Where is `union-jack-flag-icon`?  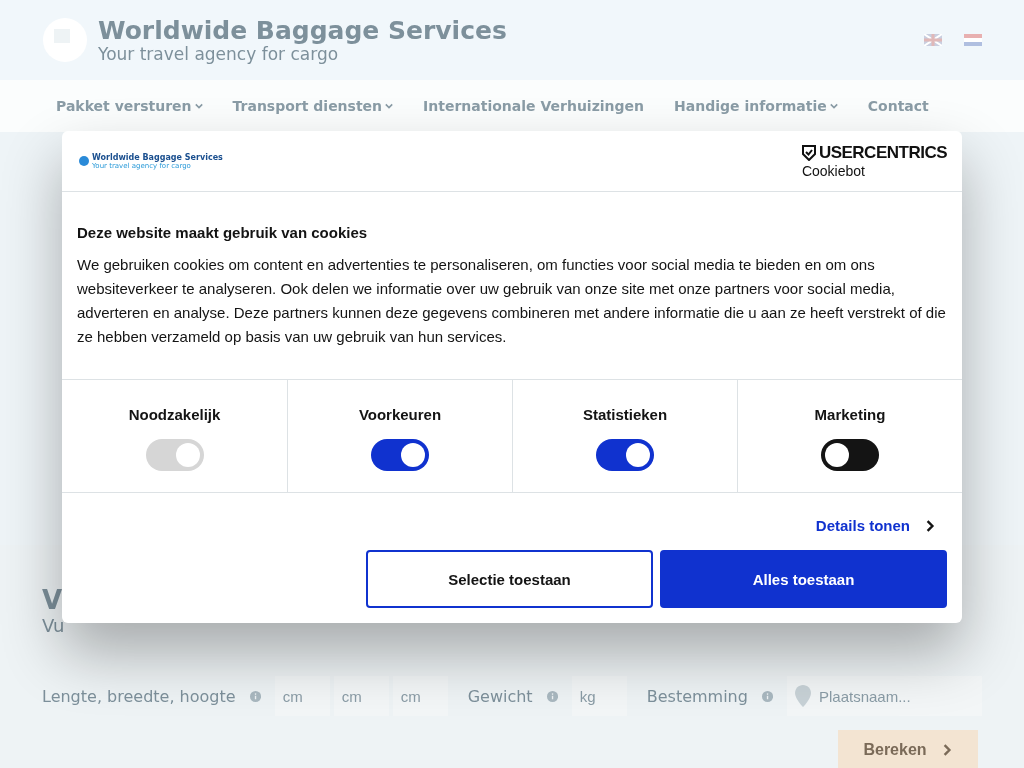 union-jack-flag-icon is located at coordinates (933, 40).